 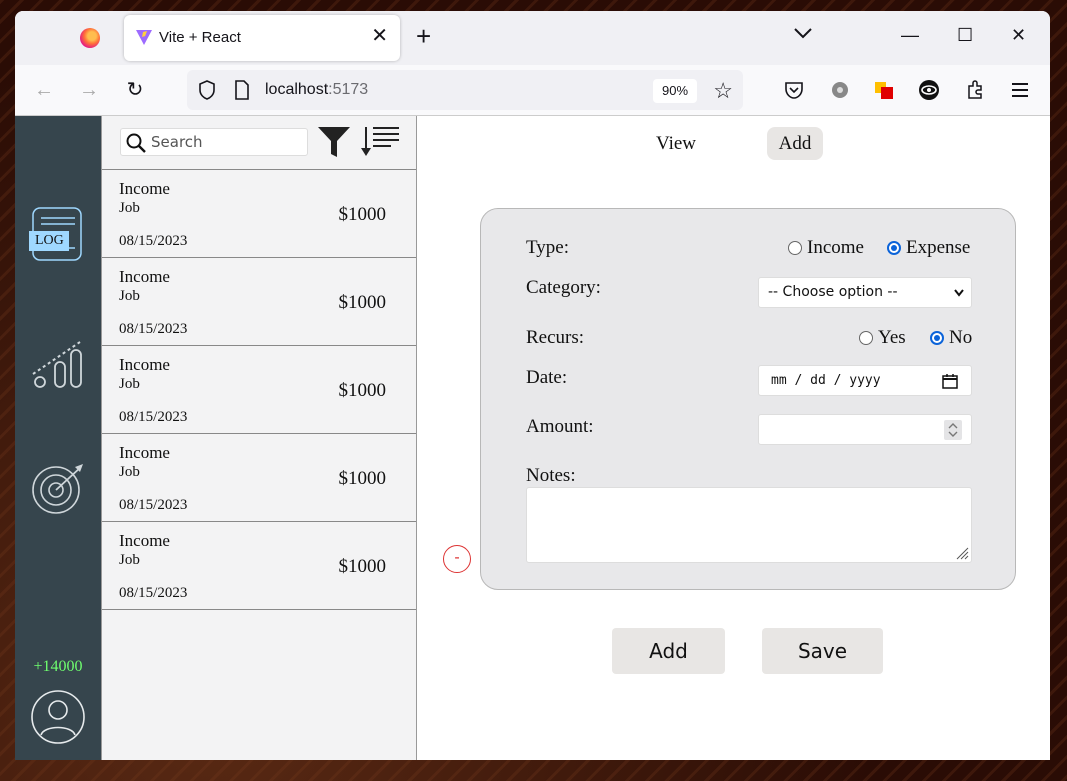 What do you see at coordinates (865, 429) in the screenshot?
I see `amount-input` at bounding box center [865, 429].